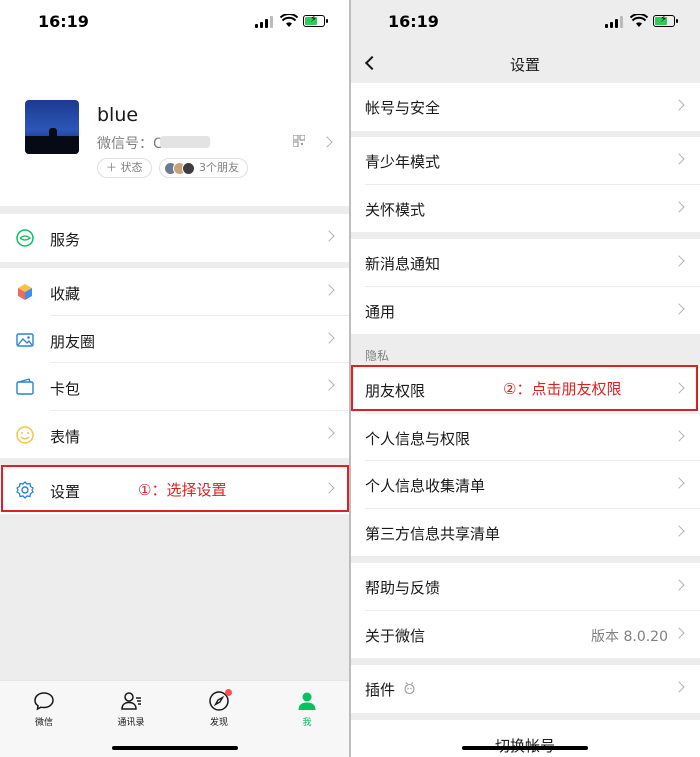 The image size is (700, 757). I want to click on tab-label: 通讯录, so click(131, 723).